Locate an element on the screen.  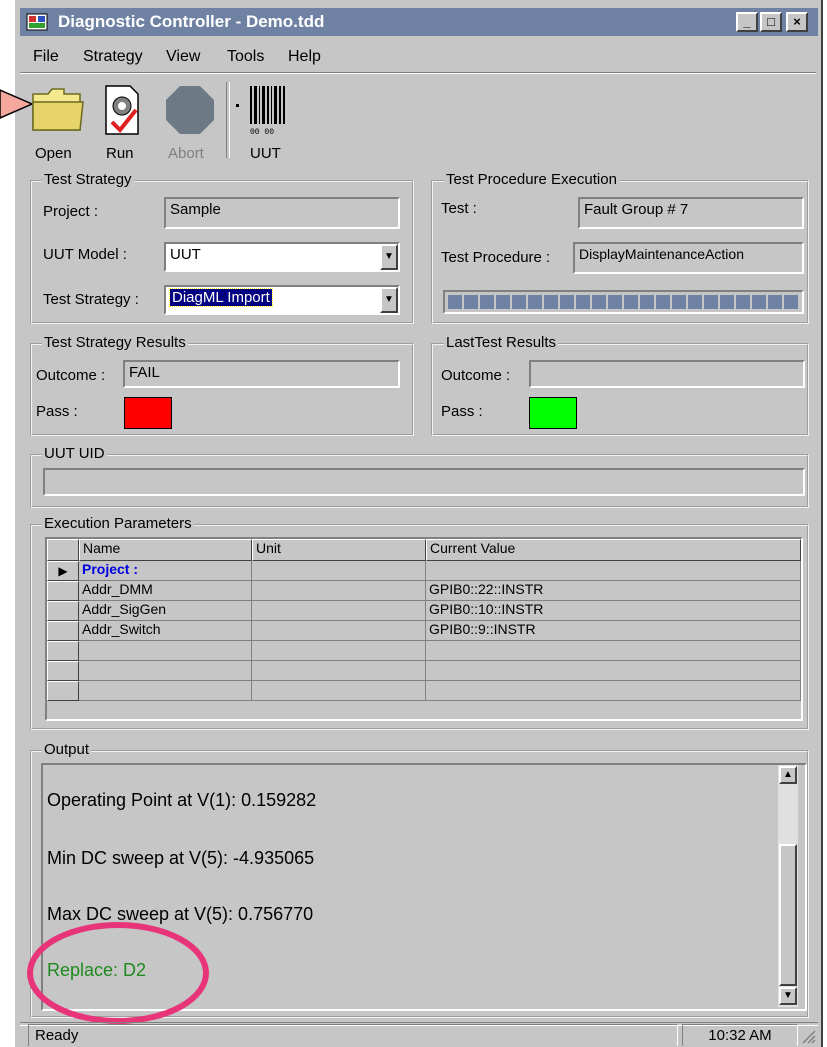
last-results-title: LastTest Results is located at coordinates (501, 342).